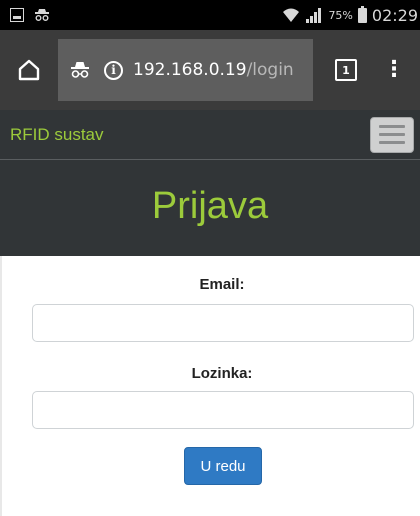 The image size is (420, 516). I want to click on app-navbar: RFID sustav, so click(210, 135).